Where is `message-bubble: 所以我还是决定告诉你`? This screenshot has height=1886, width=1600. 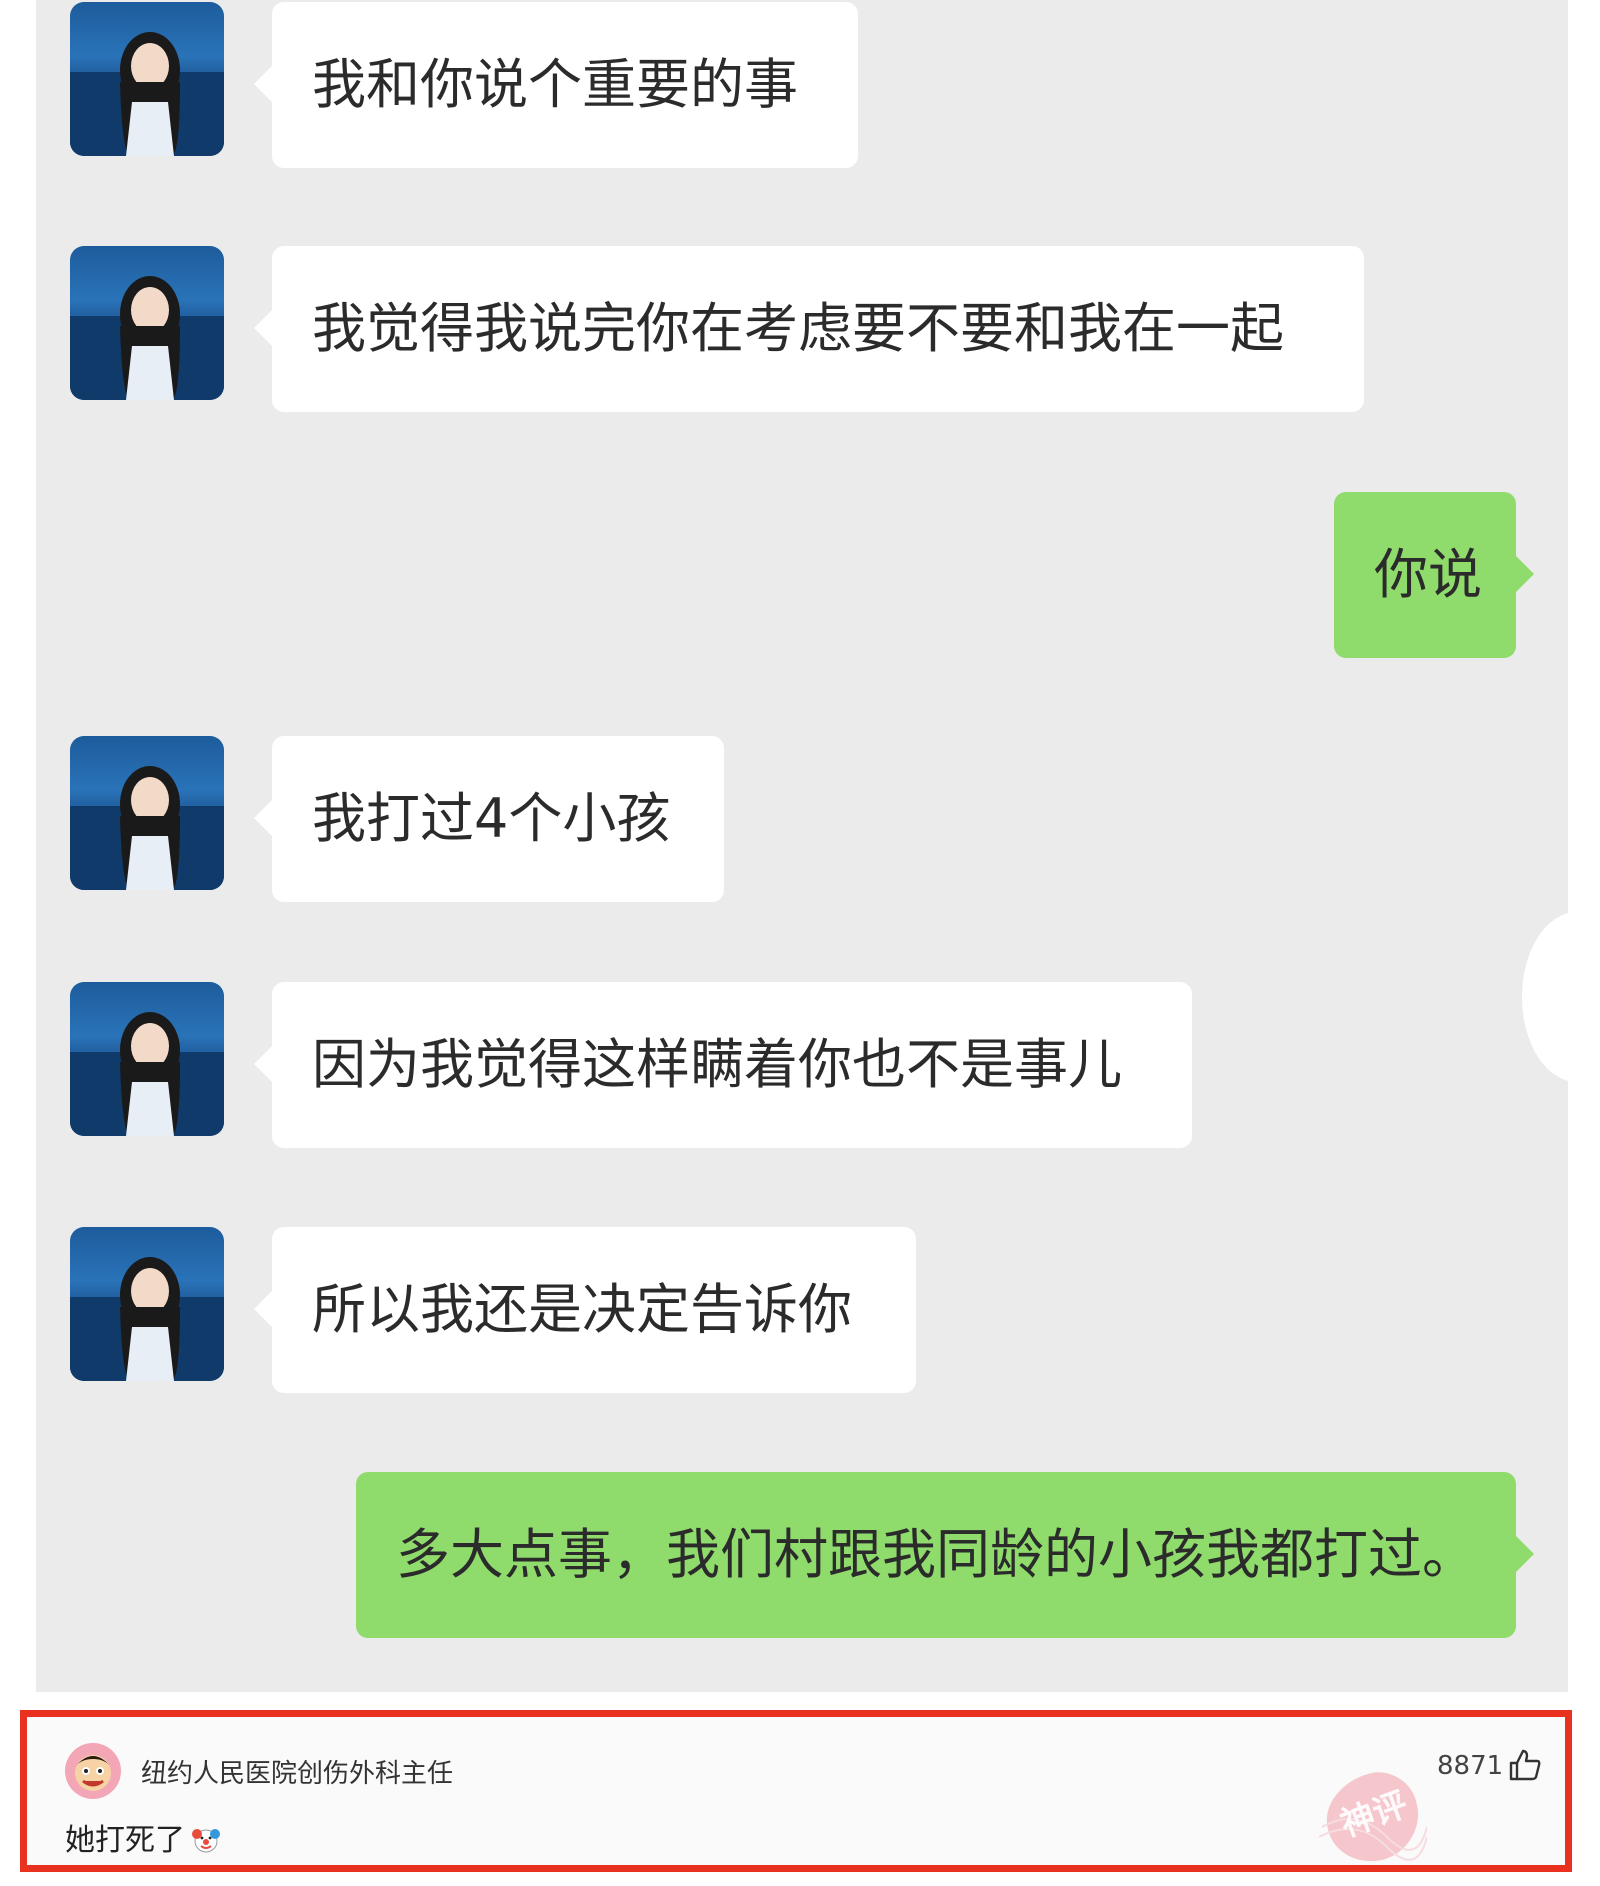
message-bubble: 所以我还是决定告诉你 is located at coordinates (585, 1310).